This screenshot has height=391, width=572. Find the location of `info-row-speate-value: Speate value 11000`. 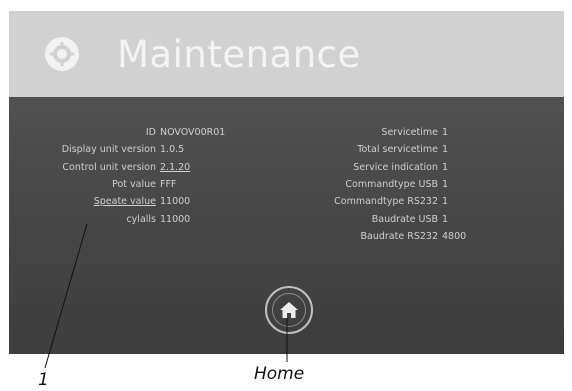

info-row-speate-value: Speate value 11000 is located at coordinates (124, 201).